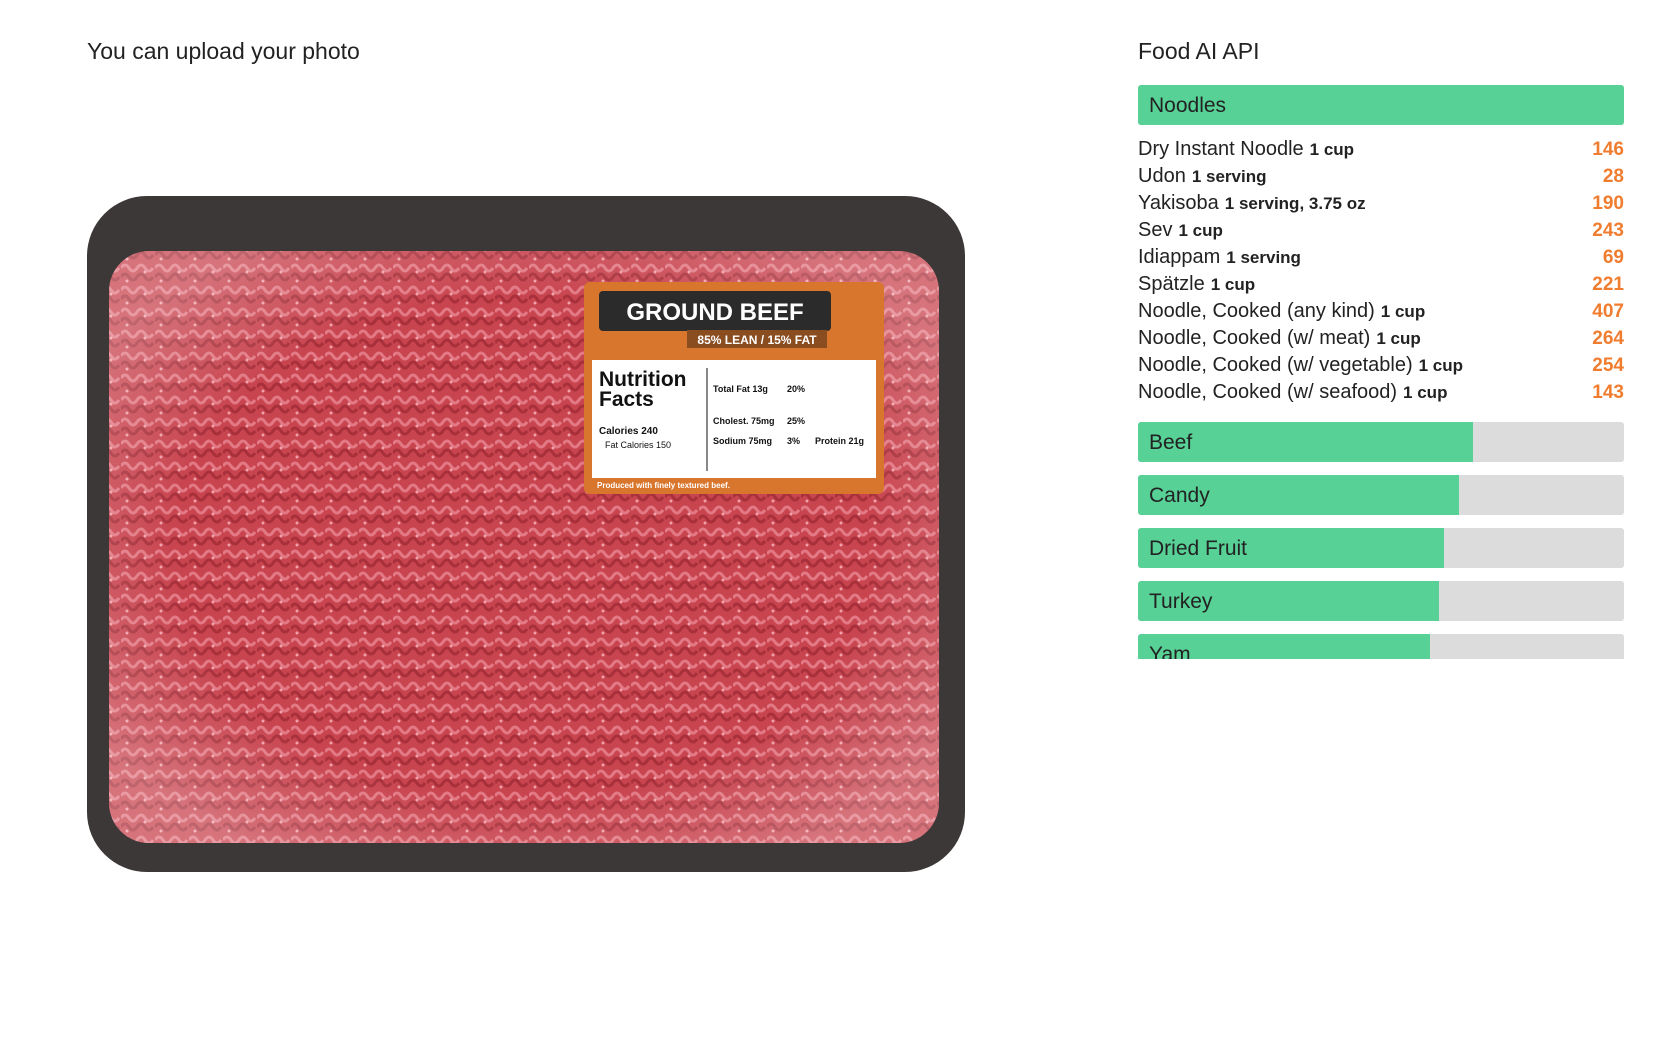 This screenshot has height=1042, width=1674. I want to click on label-footer: Produced with finely textured beef., so click(663, 485).